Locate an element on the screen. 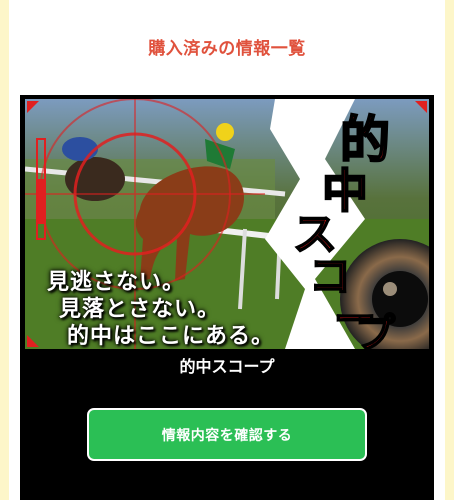  banner-title-char-4: コ is located at coordinates (330, 276).